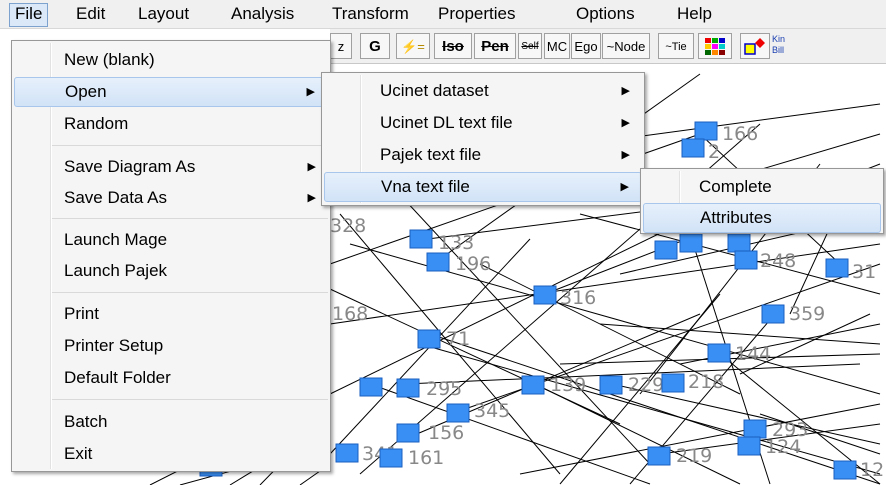 The height and width of the screenshot is (485, 886). Describe the element at coordinates (350, 314) in the screenshot. I see `node-label-168: 168` at that location.